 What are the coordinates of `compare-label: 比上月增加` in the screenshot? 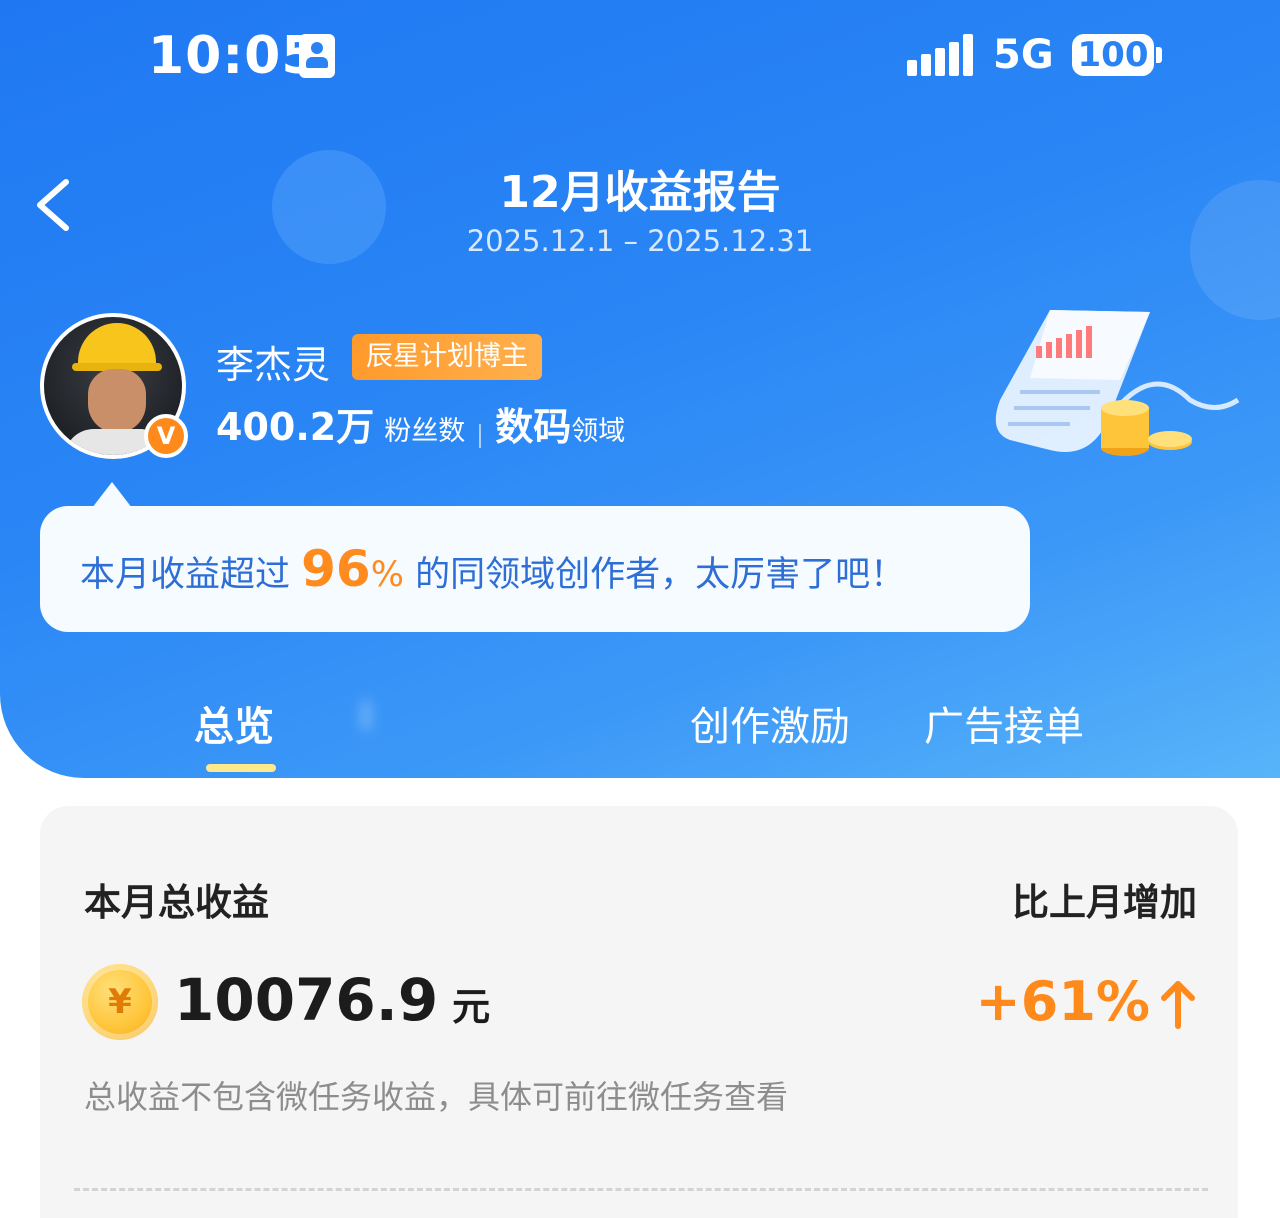 It's located at (1104, 902).